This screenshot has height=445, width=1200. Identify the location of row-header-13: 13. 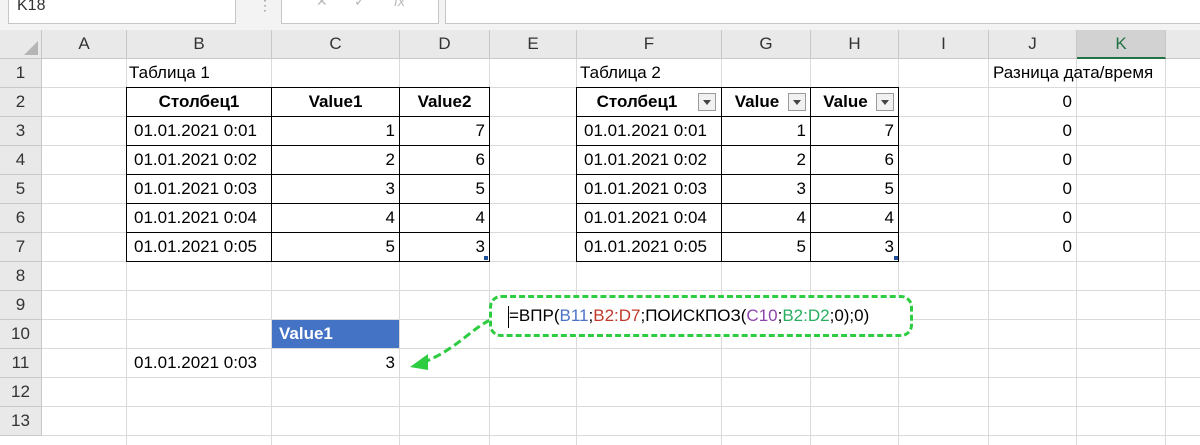
(21, 421).